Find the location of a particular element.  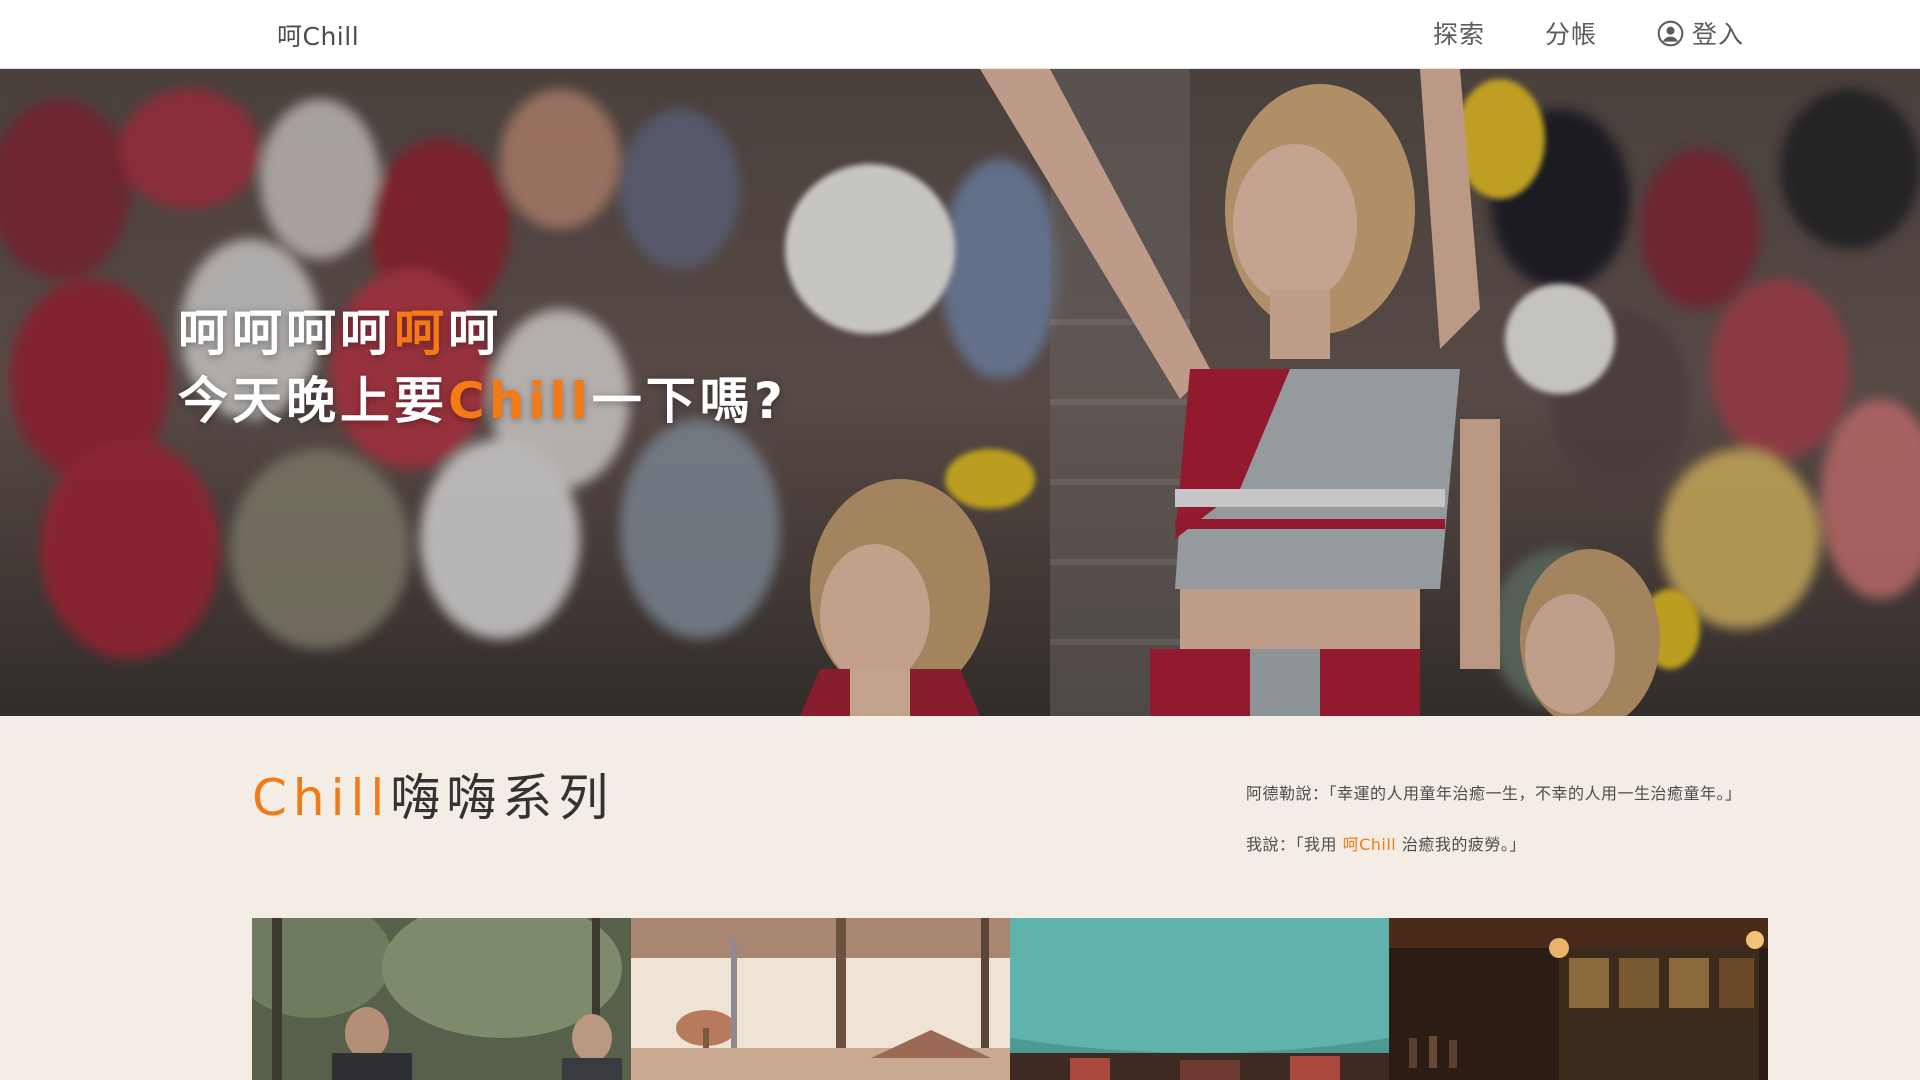

gallery-tile-tent is located at coordinates (1199, 999).